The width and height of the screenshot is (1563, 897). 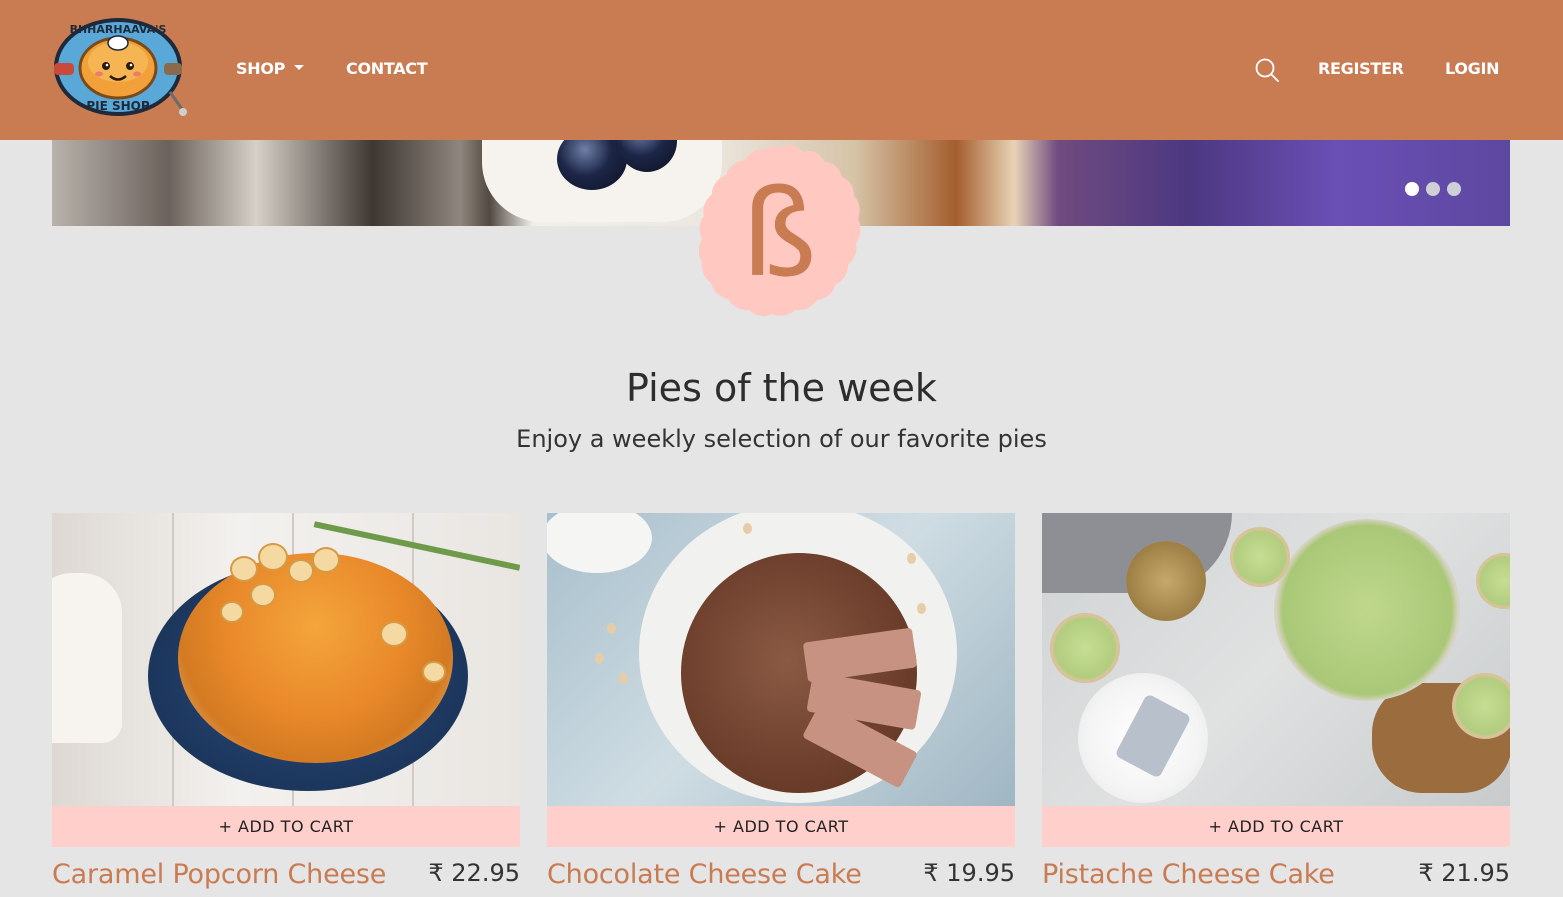 I want to click on product-image-caramel-popcorn, so click(x=286, y=659).